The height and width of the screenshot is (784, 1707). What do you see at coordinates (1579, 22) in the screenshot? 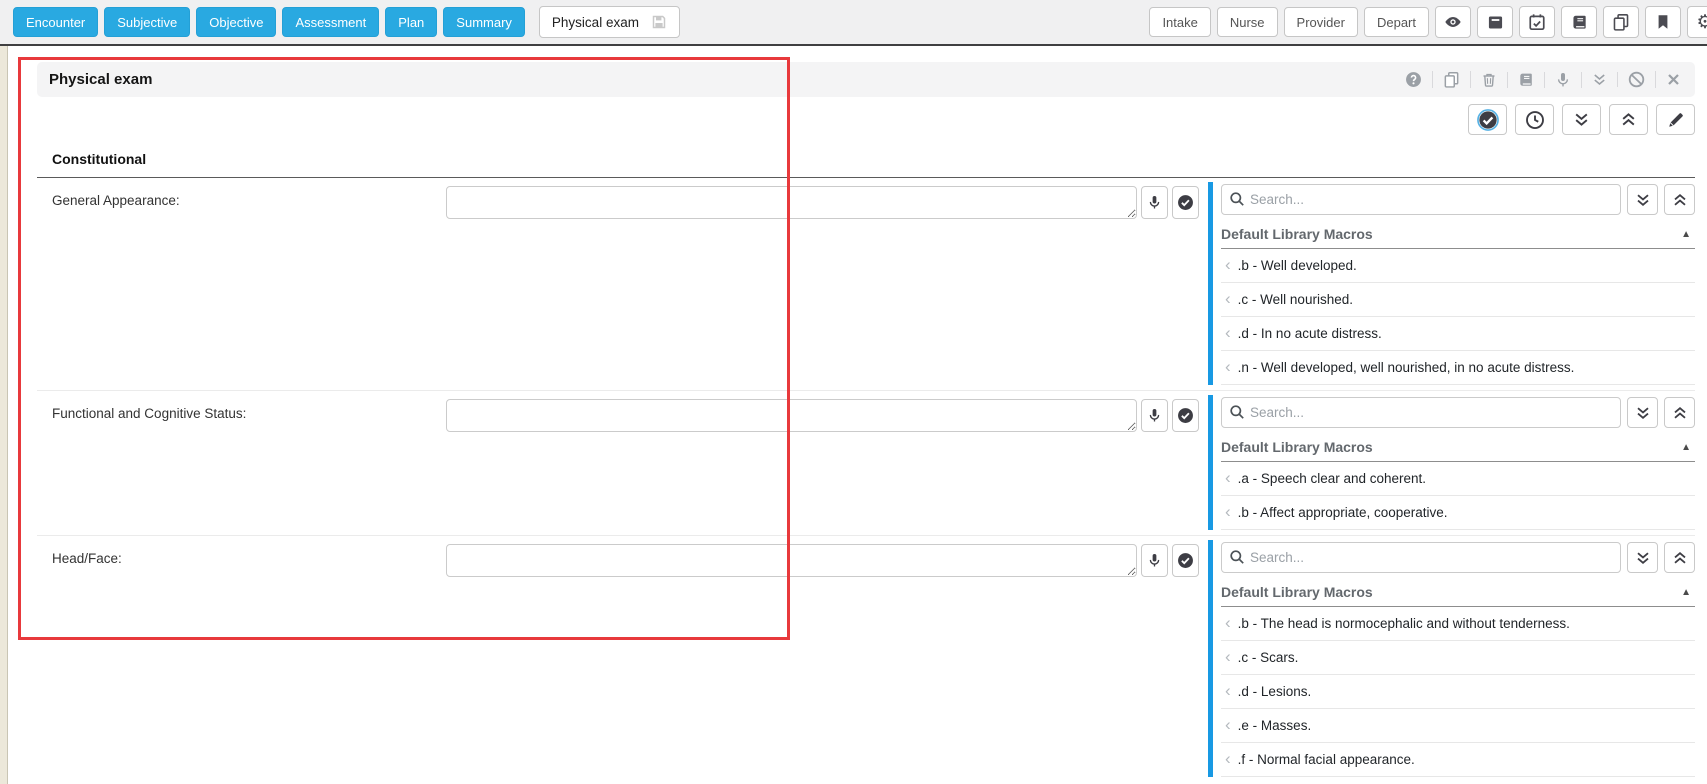
I see `journal-button` at bounding box center [1579, 22].